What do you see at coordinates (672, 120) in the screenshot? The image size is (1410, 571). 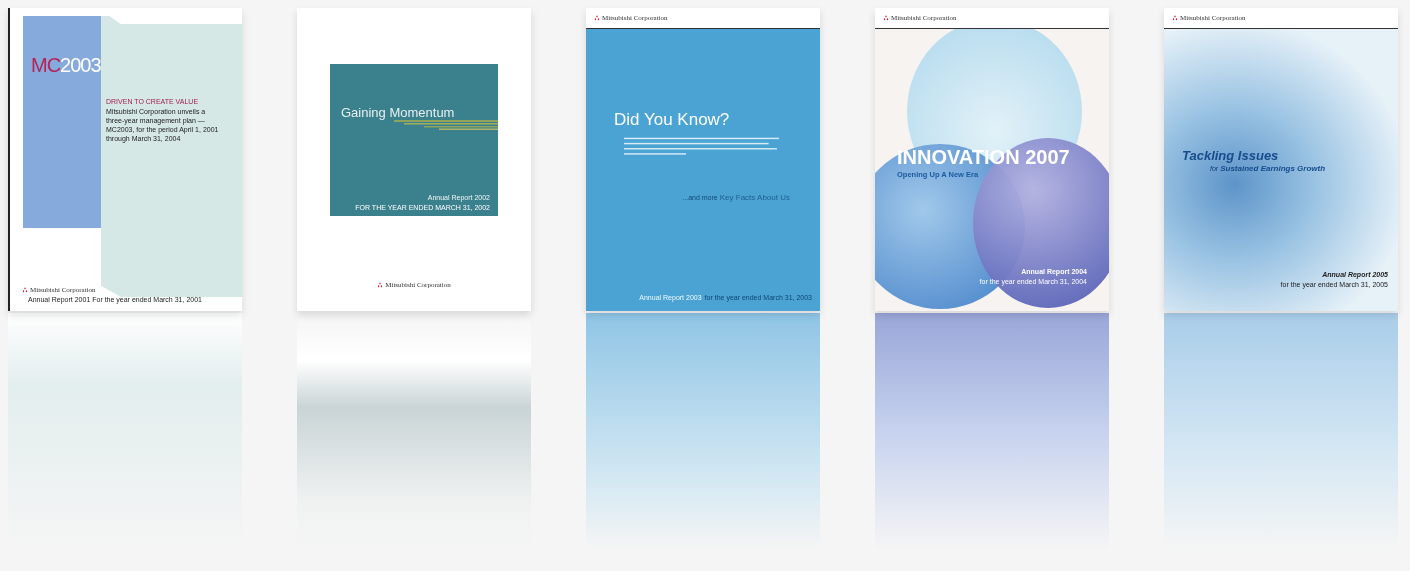 I see `cover-title: Did You Know?` at bounding box center [672, 120].